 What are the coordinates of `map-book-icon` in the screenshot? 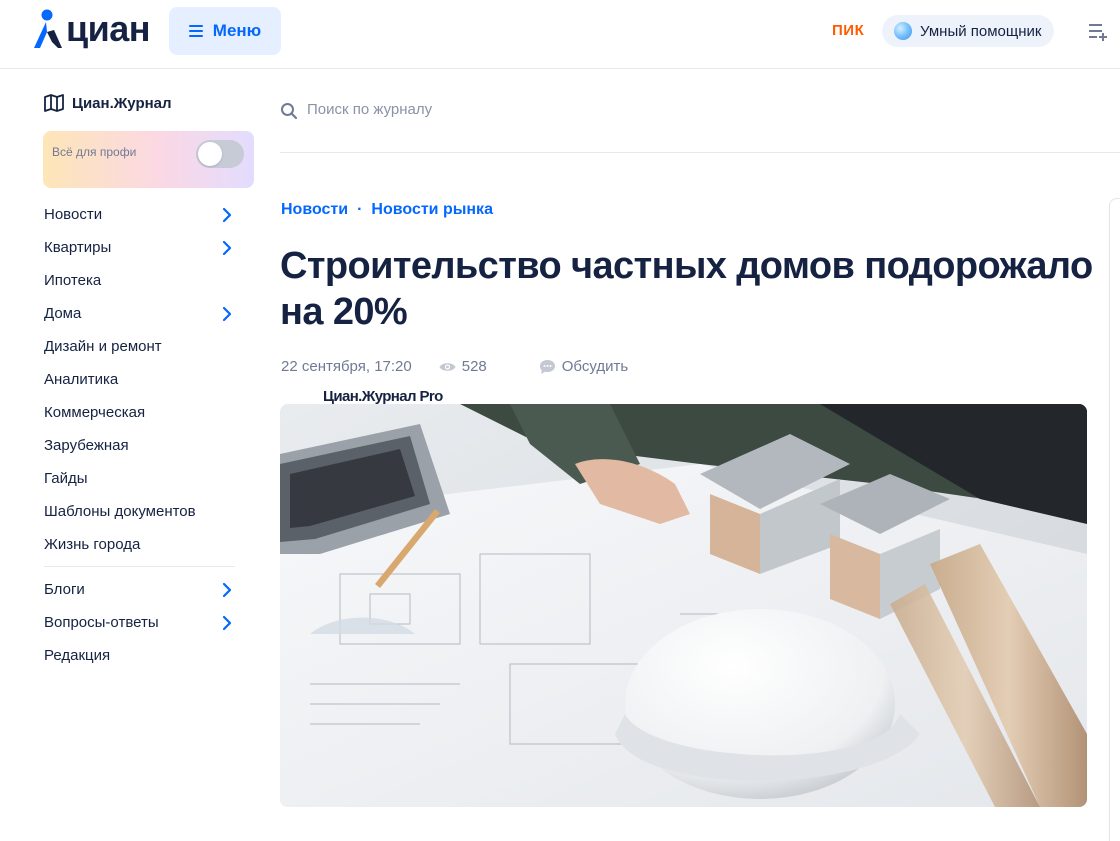 It's located at (54, 103).